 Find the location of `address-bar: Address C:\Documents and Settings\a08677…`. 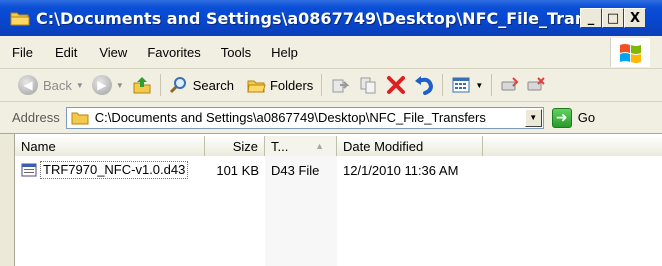

address-bar: Address C:\Documents and Settings\a08677… is located at coordinates (331, 118).